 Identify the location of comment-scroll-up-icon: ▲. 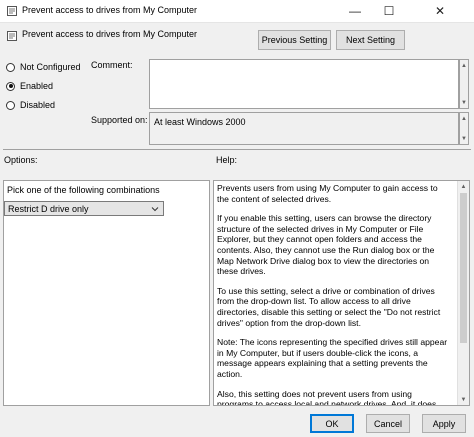
(464, 65).